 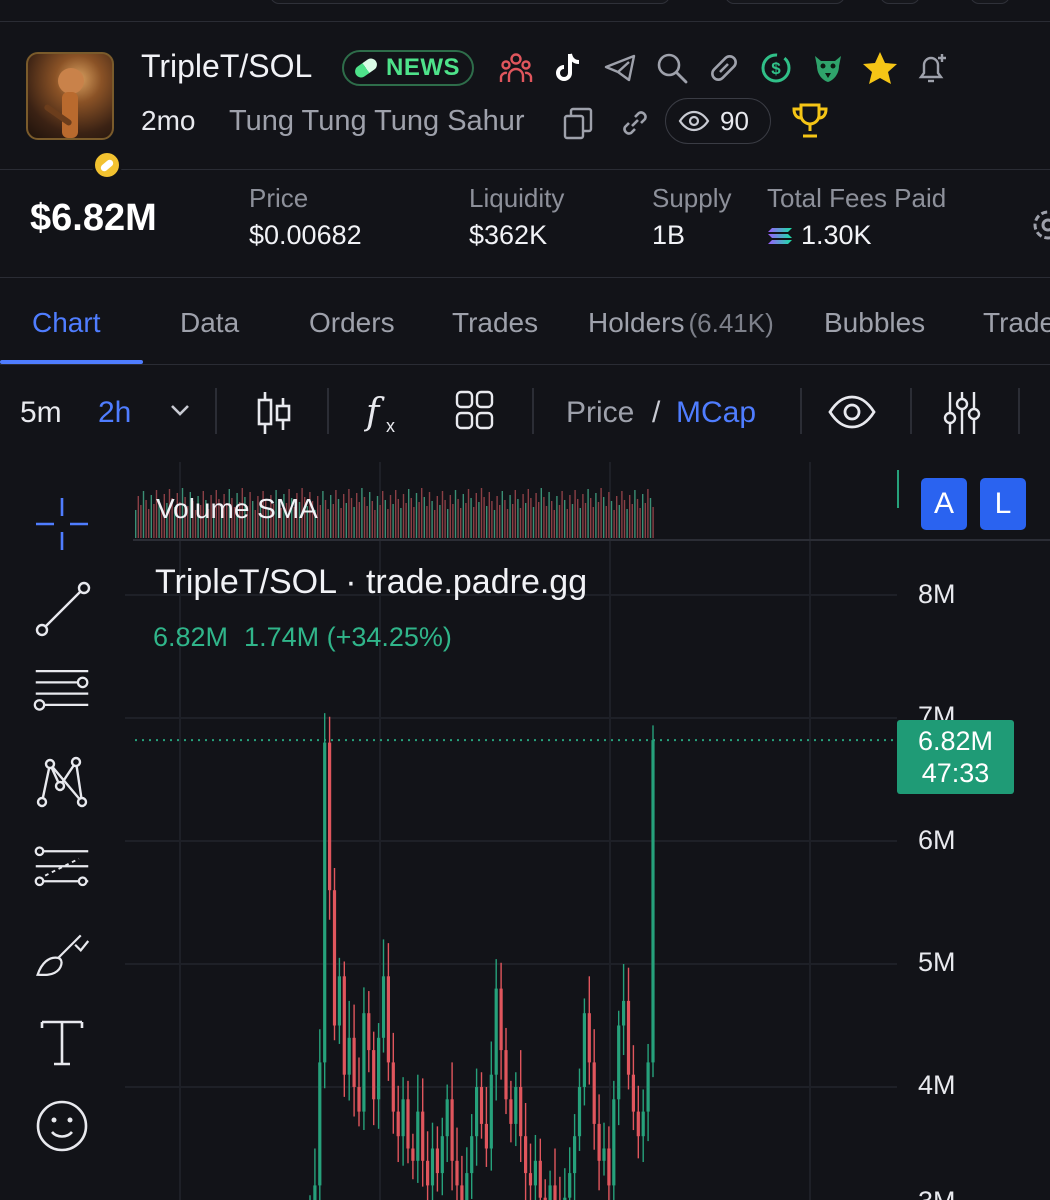 What do you see at coordinates (374, 412) in the screenshot?
I see `svg-text: f` at bounding box center [374, 412].